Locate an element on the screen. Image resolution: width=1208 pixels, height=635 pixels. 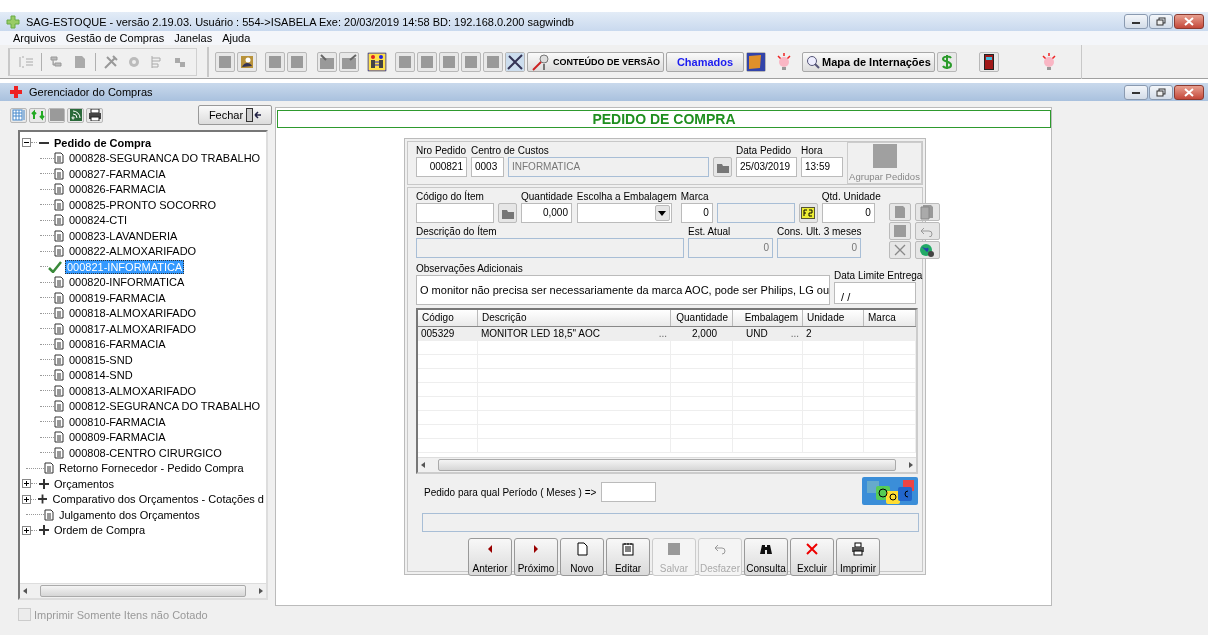
tickets-button: Chamados is located at coordinates (705, 61).